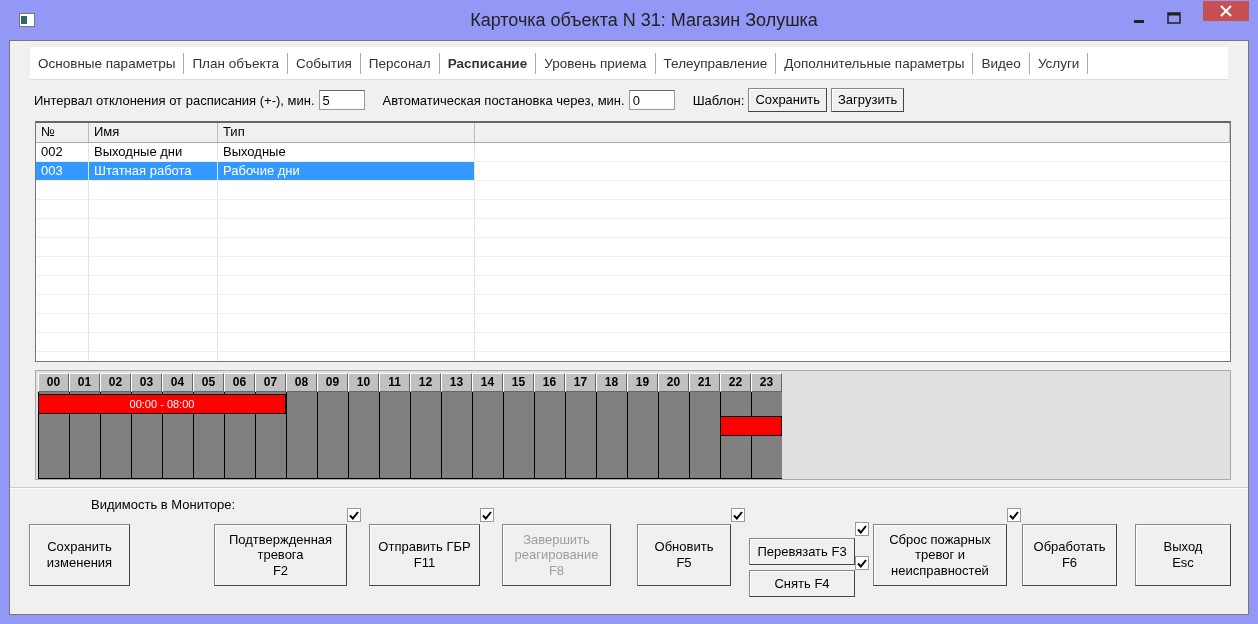 The image size is (1258, 624). Describe the element at coordinates (324, 63) in the screenshot. I see `tab: События` at that location.